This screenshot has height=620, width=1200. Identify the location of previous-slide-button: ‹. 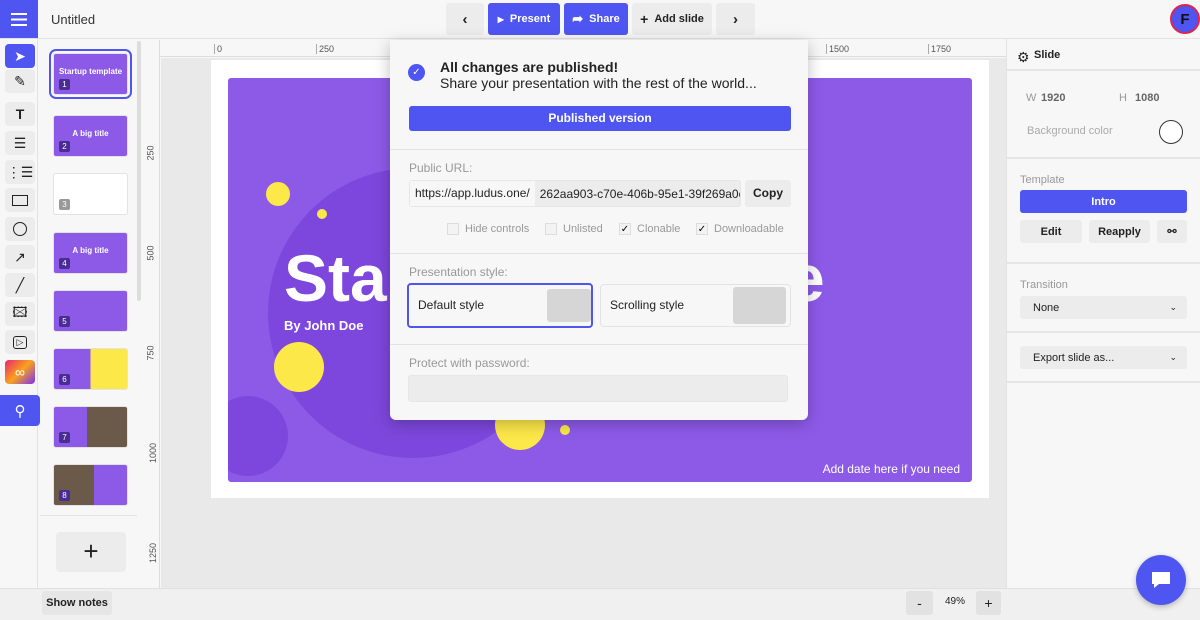
(465, 19).